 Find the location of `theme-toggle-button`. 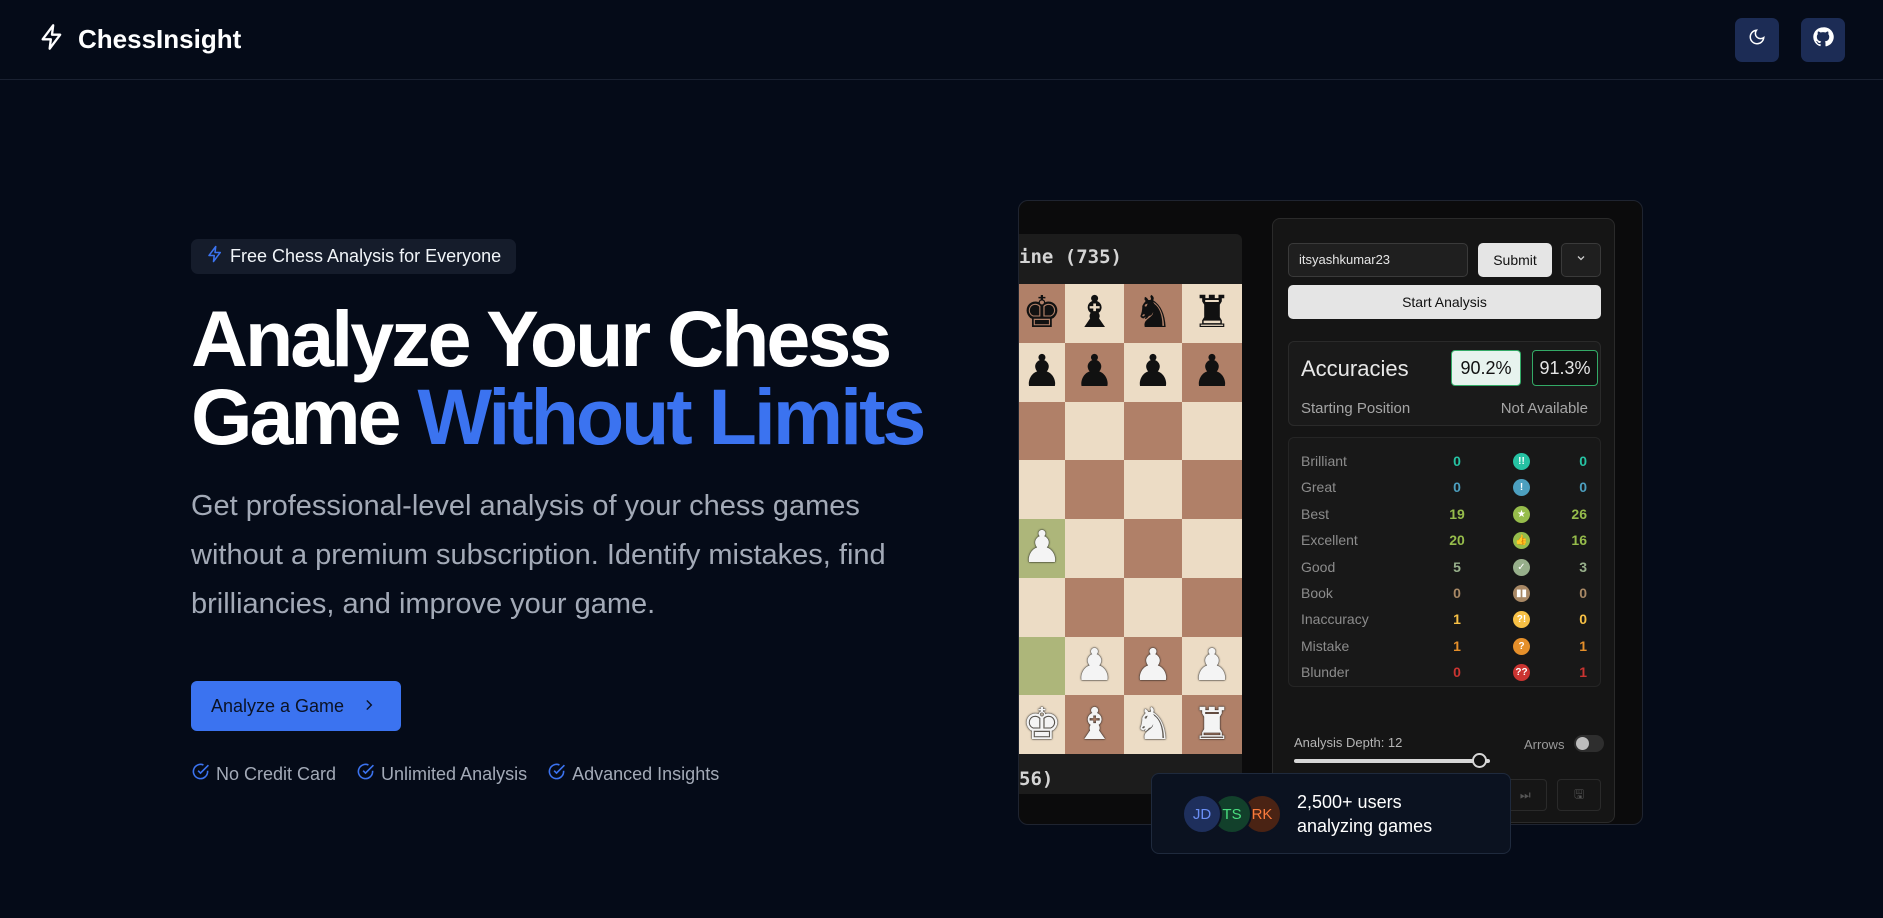

theme-toggle-button is located at coordinates (1757, 39).